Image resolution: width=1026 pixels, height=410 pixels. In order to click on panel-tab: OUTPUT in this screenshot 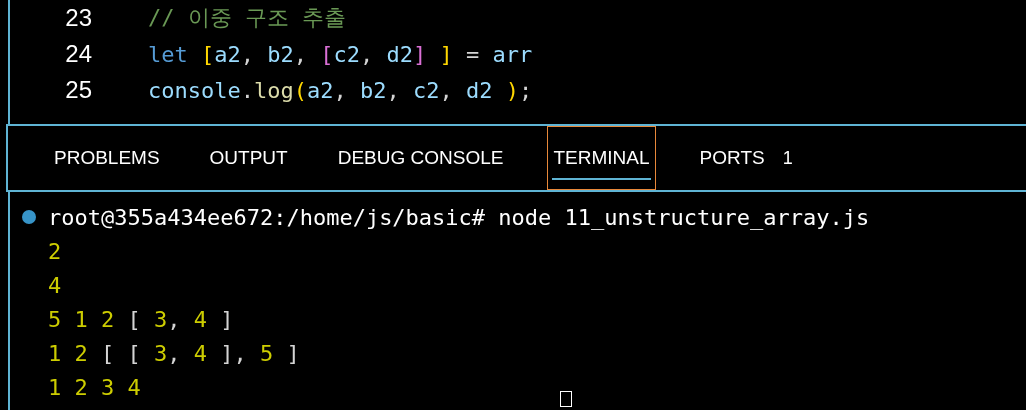, I will do `click(248, 158)`.